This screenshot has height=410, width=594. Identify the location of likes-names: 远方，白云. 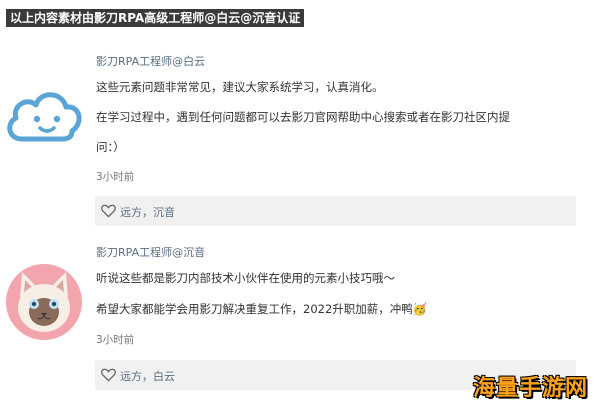
(147, 376).